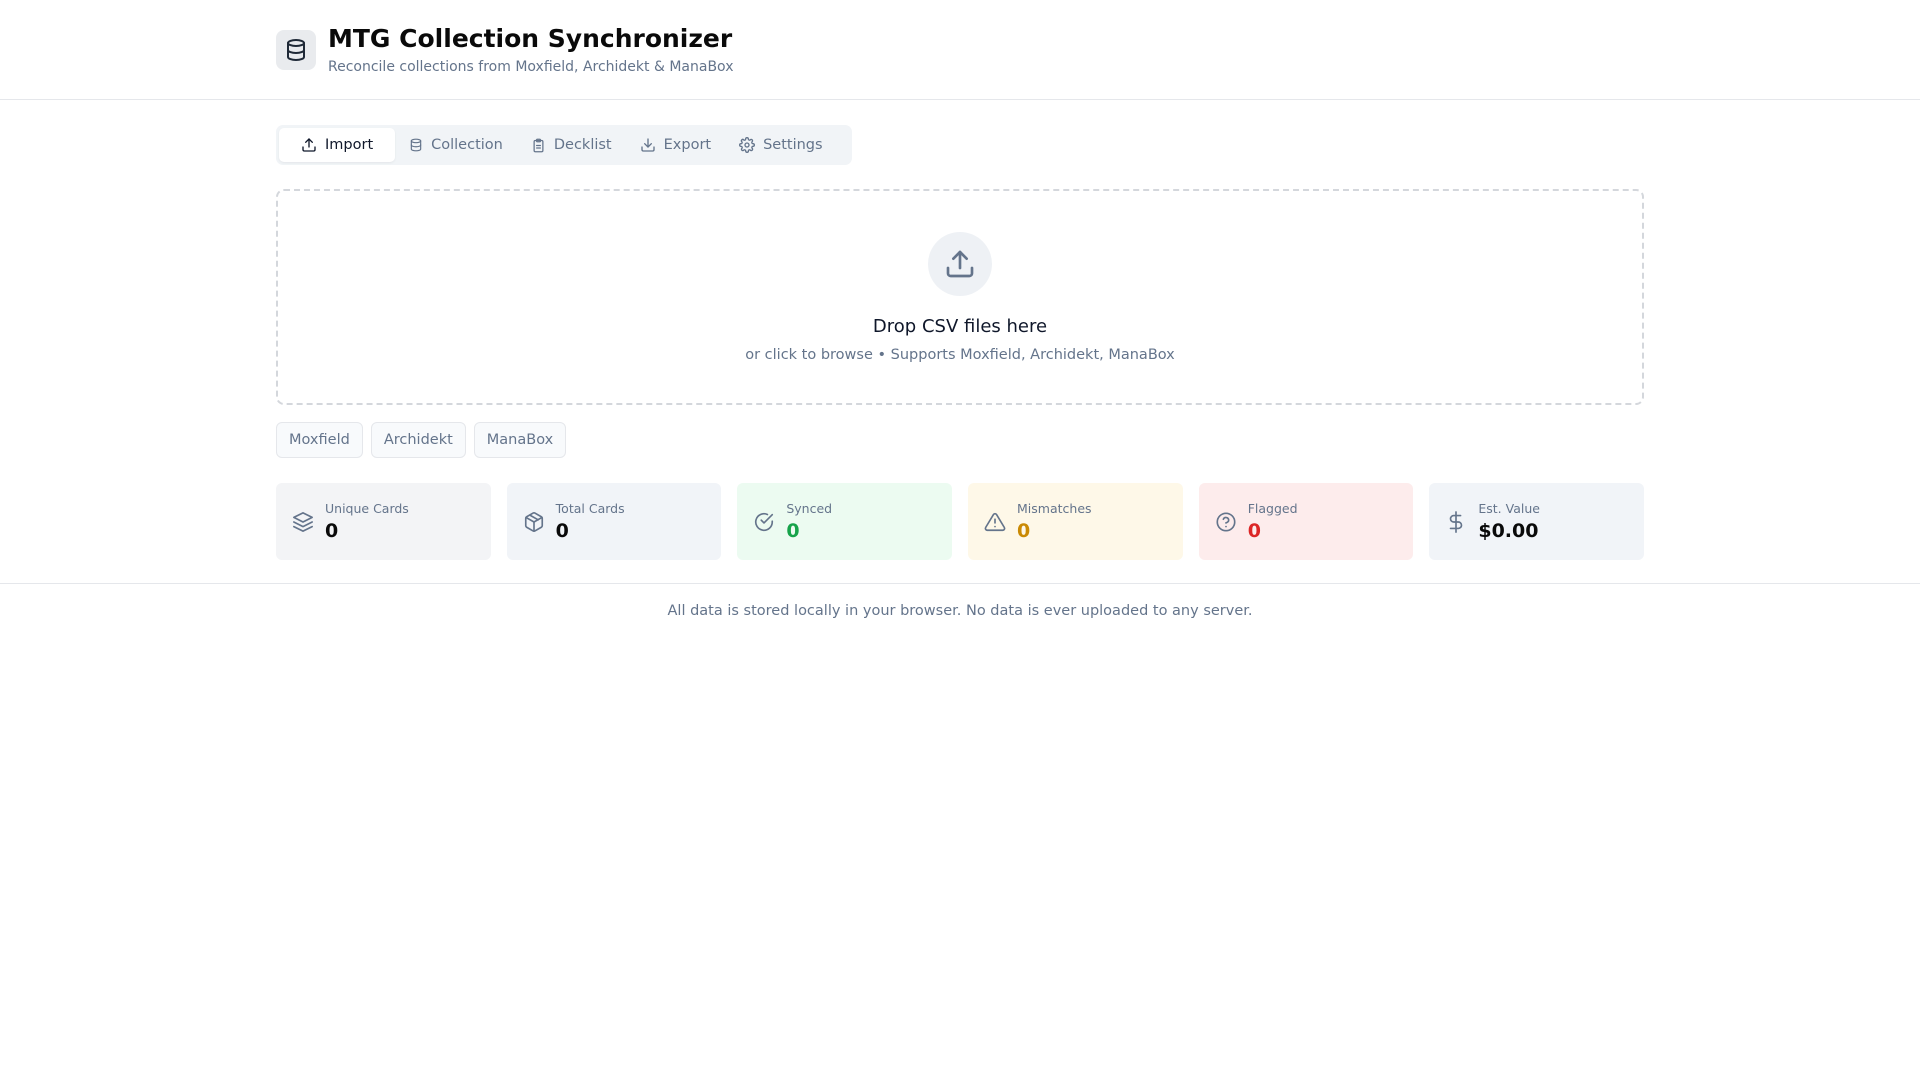 Image resolution: width=1920 pixels, height=1080 pixels. Describe the element at coordinates (467, 145) in the screenshot. I see `tab-label: Collection` at that location.